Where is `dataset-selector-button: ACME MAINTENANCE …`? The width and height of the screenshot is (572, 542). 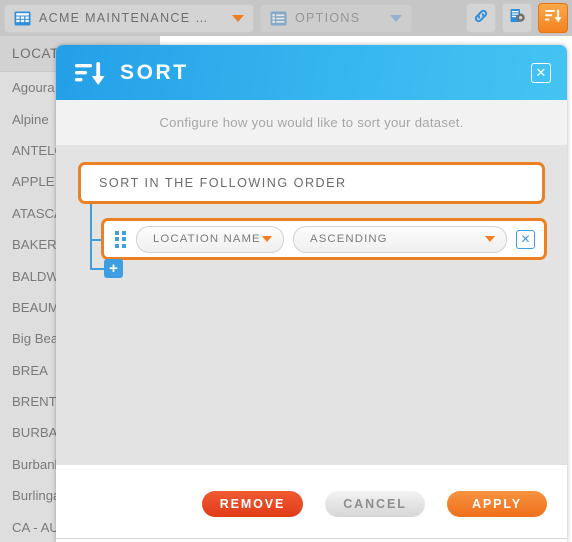
dataset-selector-button: ACME MAINTENANCE … is located at coordinates (129, 18).